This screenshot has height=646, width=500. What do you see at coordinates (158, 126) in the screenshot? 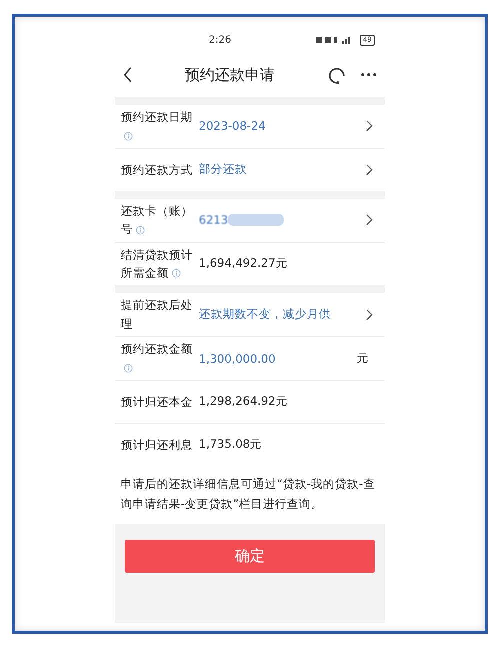
I see `field-label: 预约还款日期` at bounding box center [158, 126].